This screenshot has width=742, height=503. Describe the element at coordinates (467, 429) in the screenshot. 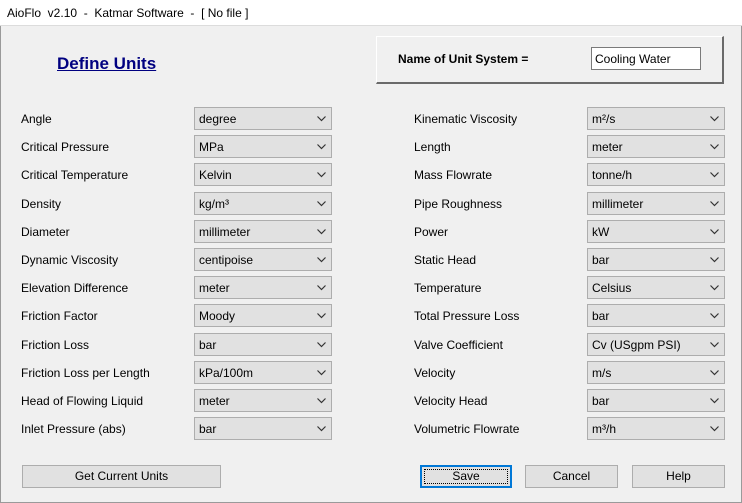

I see `right-unit-label: Volumetric Flowrate` at that location.